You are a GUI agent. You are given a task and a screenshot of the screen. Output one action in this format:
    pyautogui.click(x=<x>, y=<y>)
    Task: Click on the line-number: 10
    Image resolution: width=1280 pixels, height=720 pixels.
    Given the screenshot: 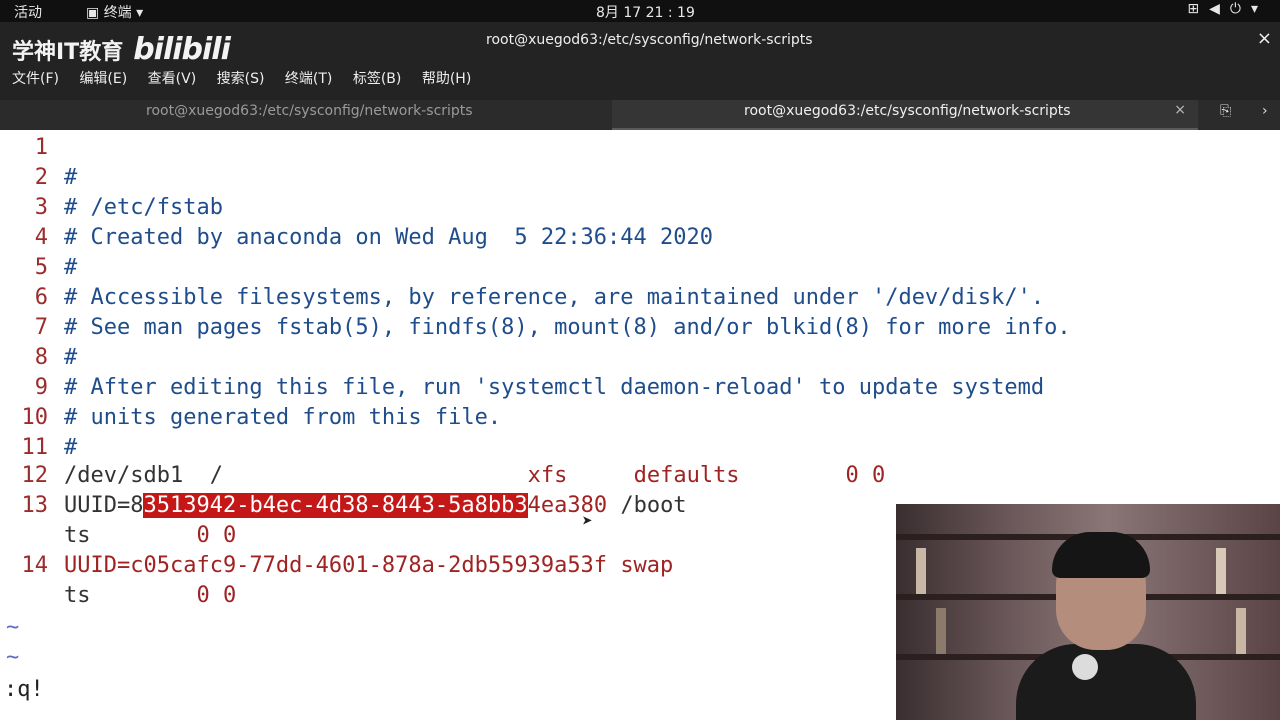 What is the action you would take?
    pyautogui.click(x=35, y=417)
    